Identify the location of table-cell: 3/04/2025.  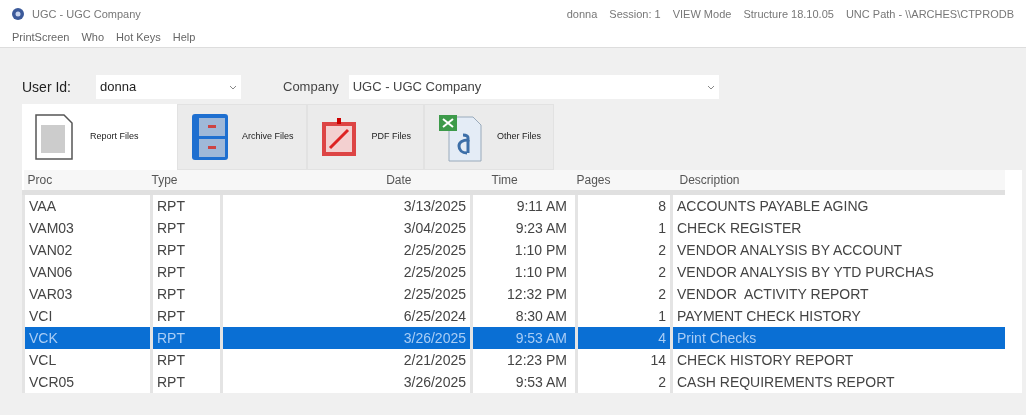
(346, 227).